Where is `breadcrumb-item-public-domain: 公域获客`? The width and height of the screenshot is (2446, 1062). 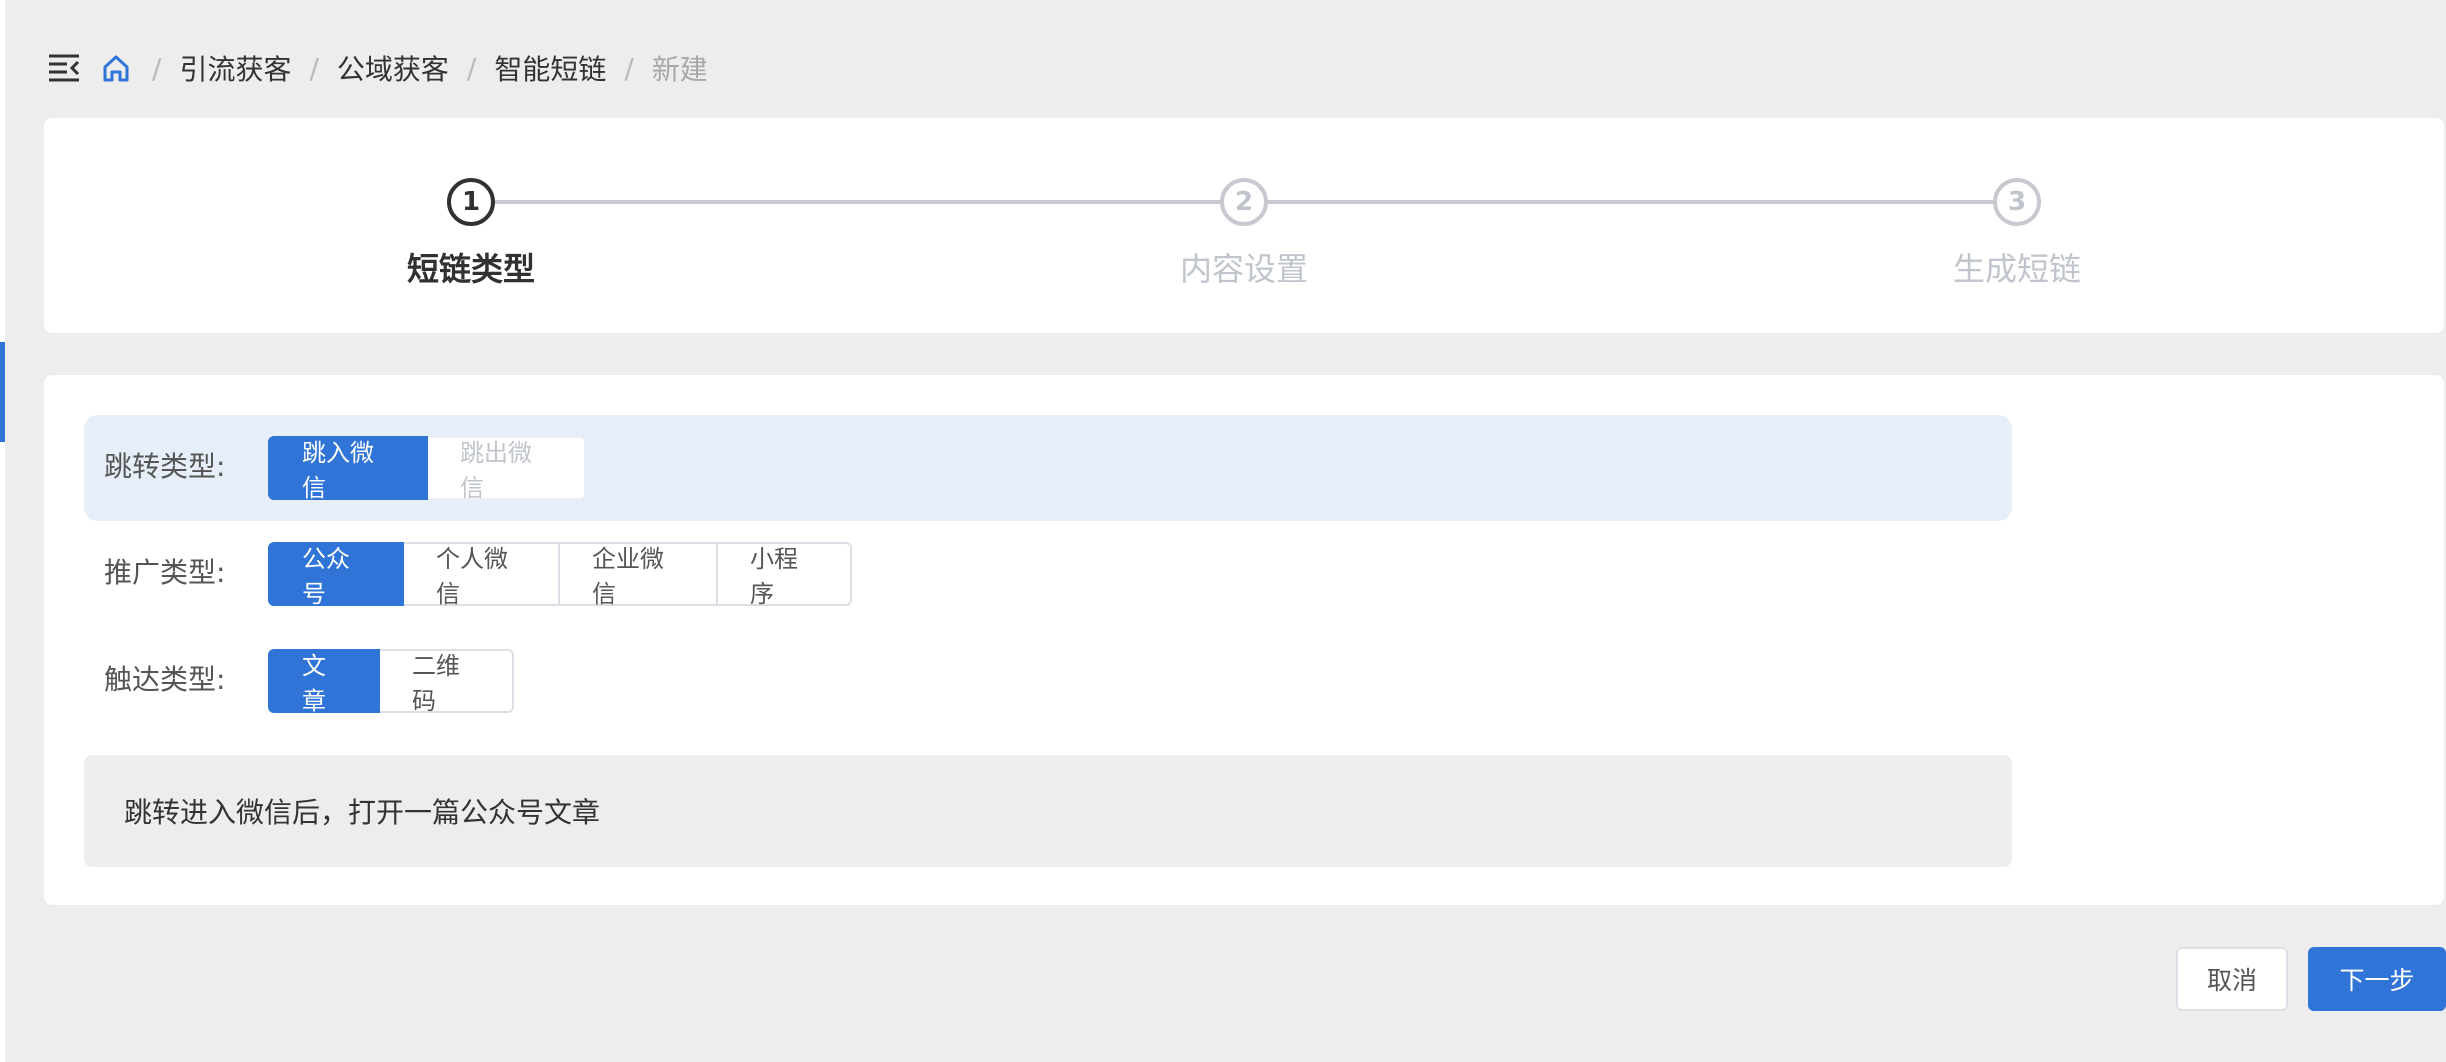
breadcrumb-item-public-domain: 公域获客 is located at coordinates (393, 68).